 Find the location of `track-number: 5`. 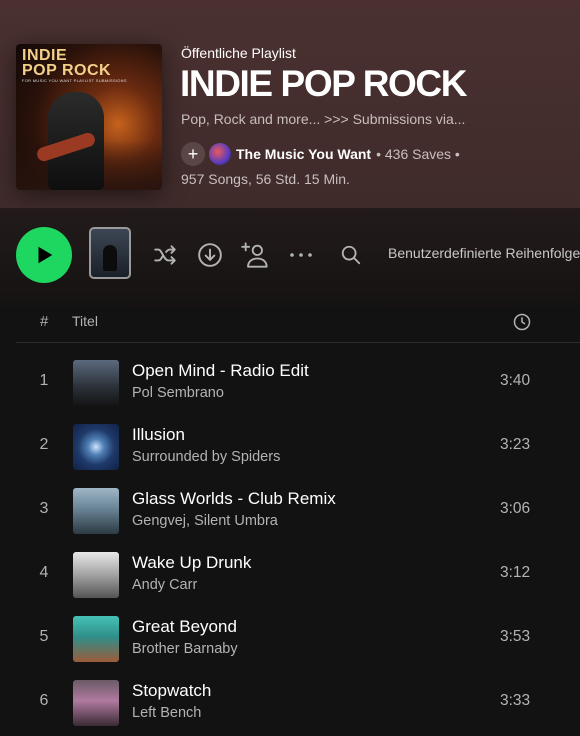

track-number: 5 is located at coordinates (44, 636).